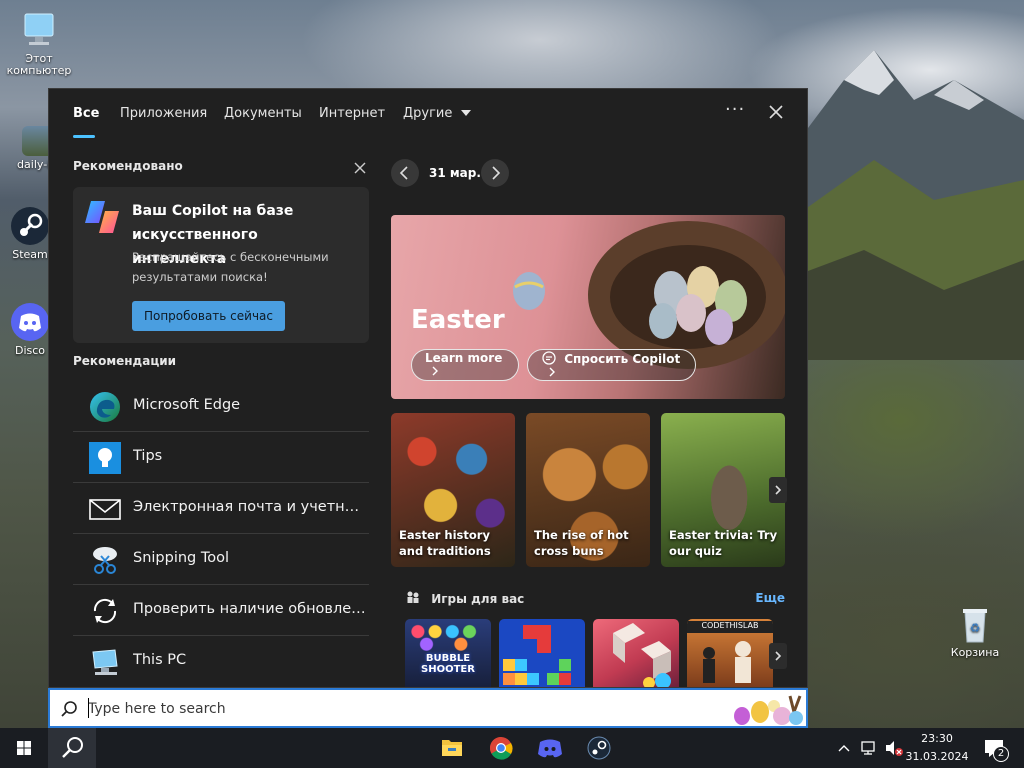  Describe the element at coordinates (148, 456) in the screenshot. I see `app-name: Tips` at that location.